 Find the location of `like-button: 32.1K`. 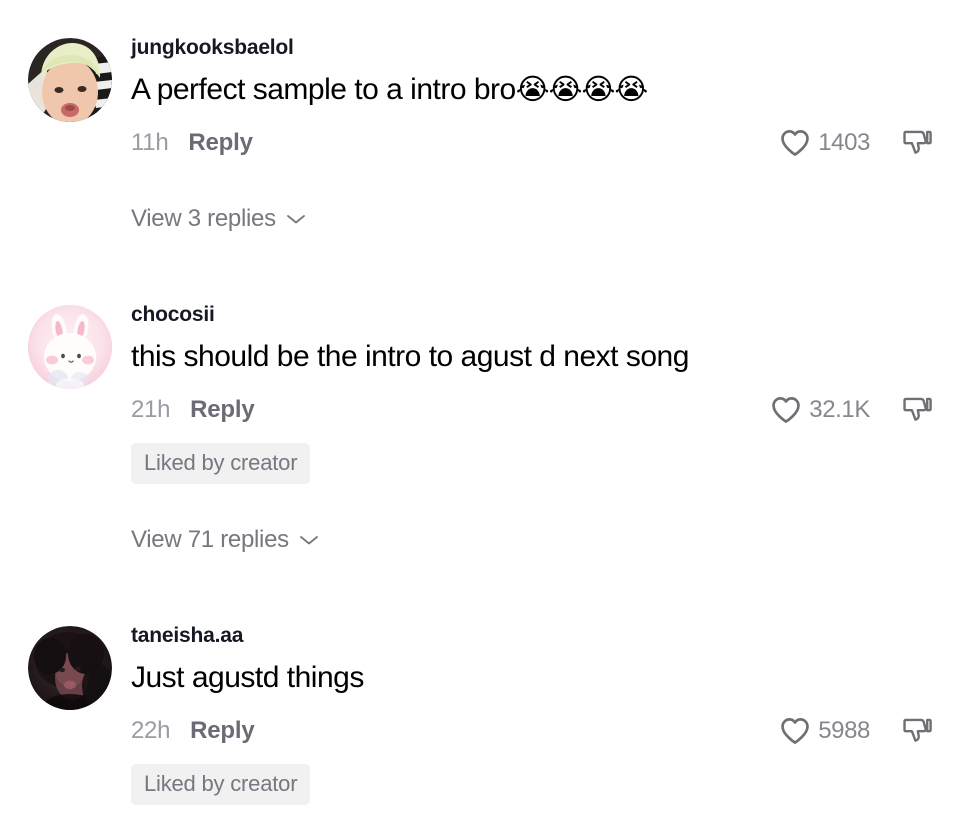

like-button: 32.1K is located at coordinates (819, 410).